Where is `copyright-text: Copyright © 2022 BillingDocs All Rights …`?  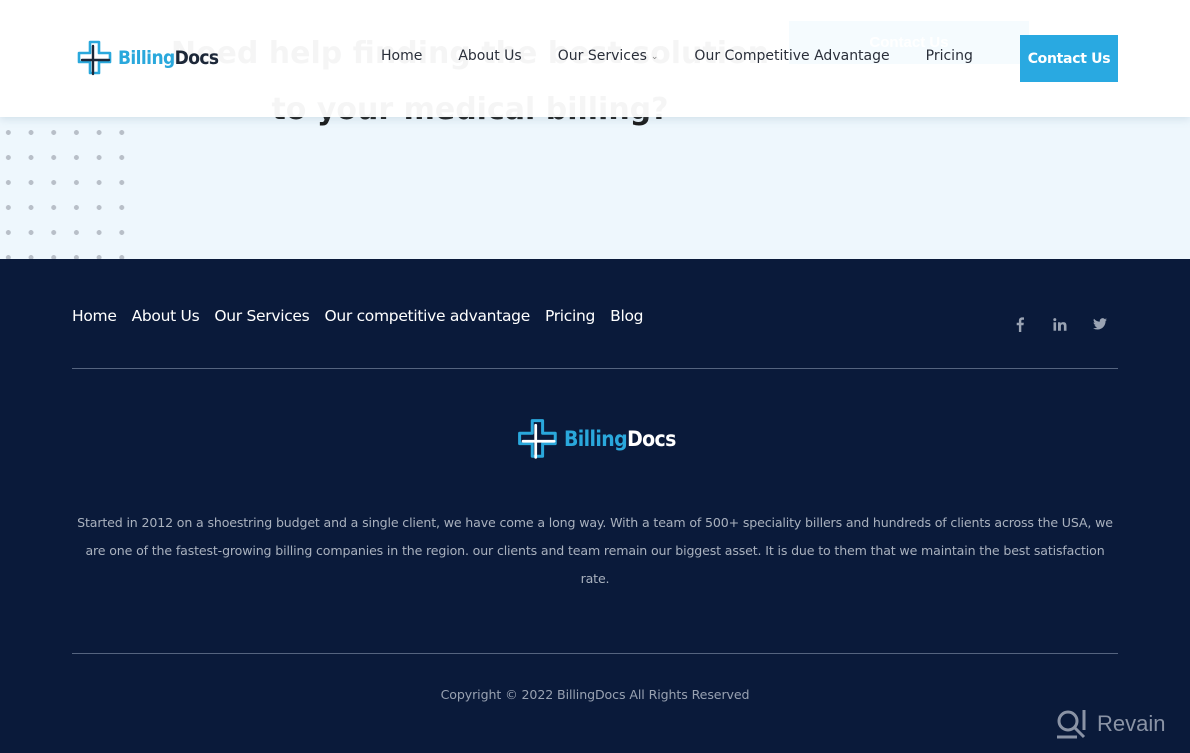
copyright-text: Copyright © 2022 BillingDocs All Rights … is located at coordinates (595, 694).